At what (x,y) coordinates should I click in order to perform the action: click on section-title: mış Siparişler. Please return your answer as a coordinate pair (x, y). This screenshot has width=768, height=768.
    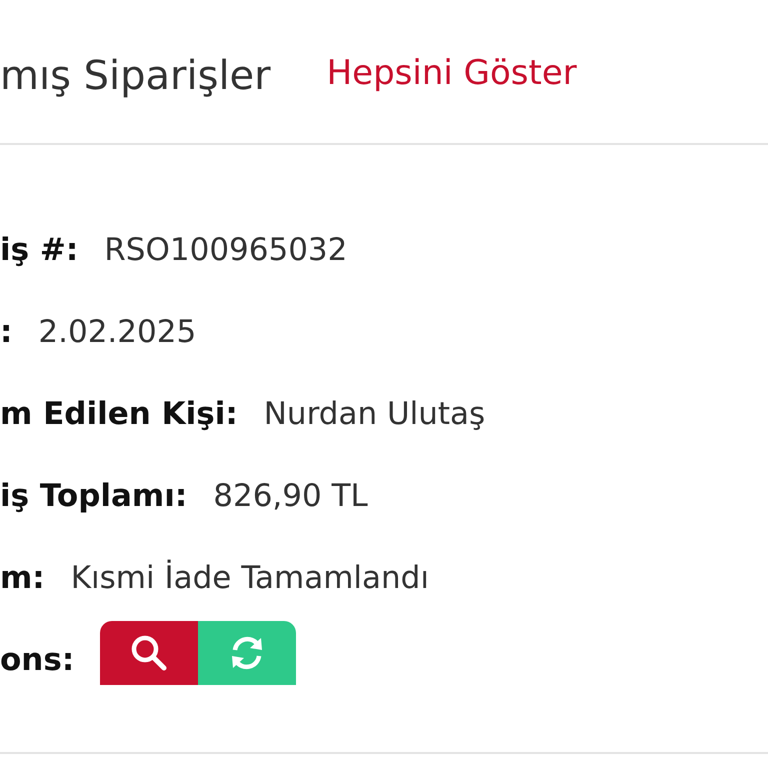
    Looking at the image, I should click on (135, 76).